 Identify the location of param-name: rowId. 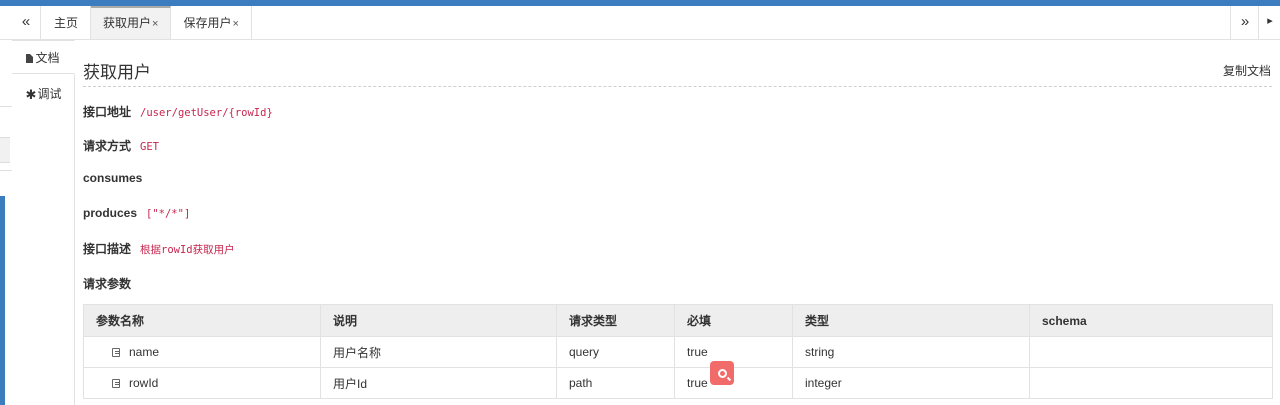
(144, 383).